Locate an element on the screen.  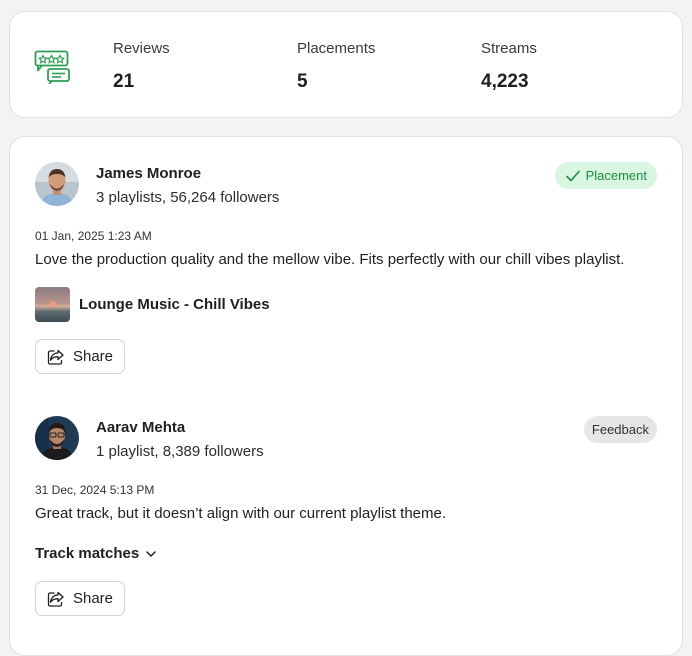
status-badge-label: Feedback is located at coordinates (620, 429).